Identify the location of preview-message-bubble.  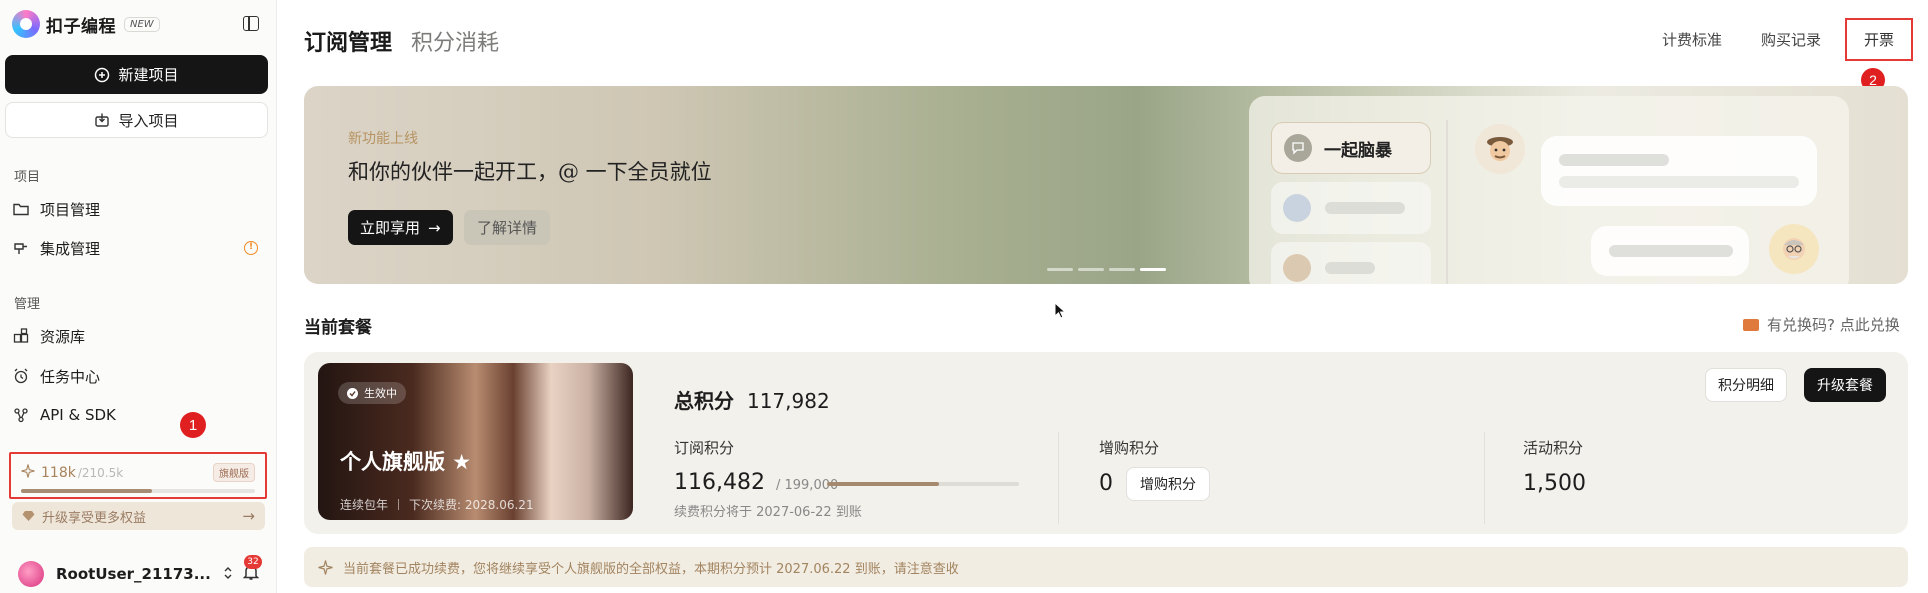
(1679, 171).